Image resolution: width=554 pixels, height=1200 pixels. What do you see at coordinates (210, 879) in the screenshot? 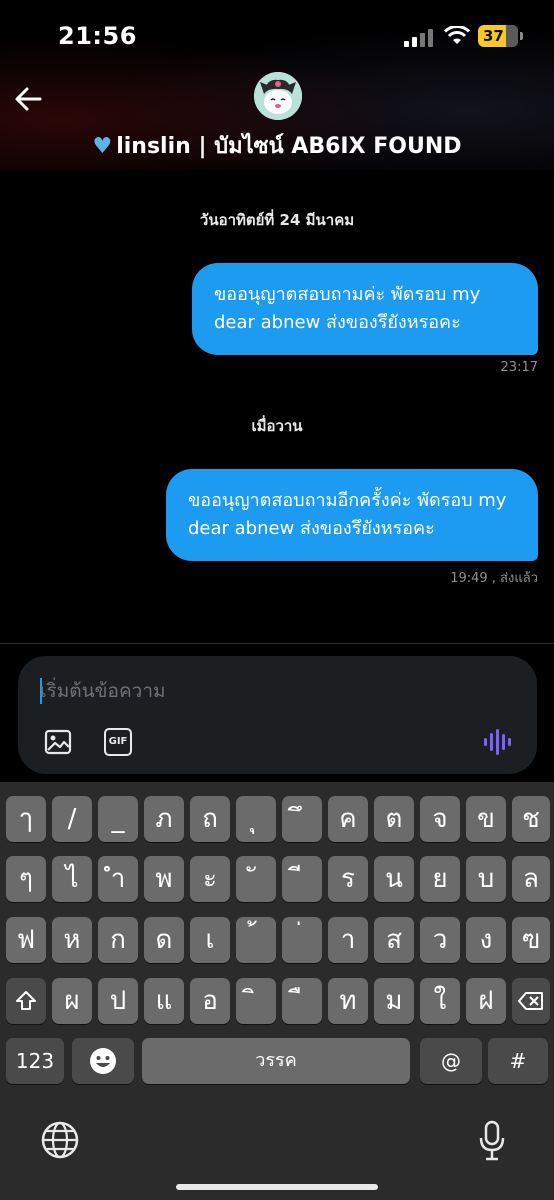
I see `key: ะ` at bounding box center [210, 879].